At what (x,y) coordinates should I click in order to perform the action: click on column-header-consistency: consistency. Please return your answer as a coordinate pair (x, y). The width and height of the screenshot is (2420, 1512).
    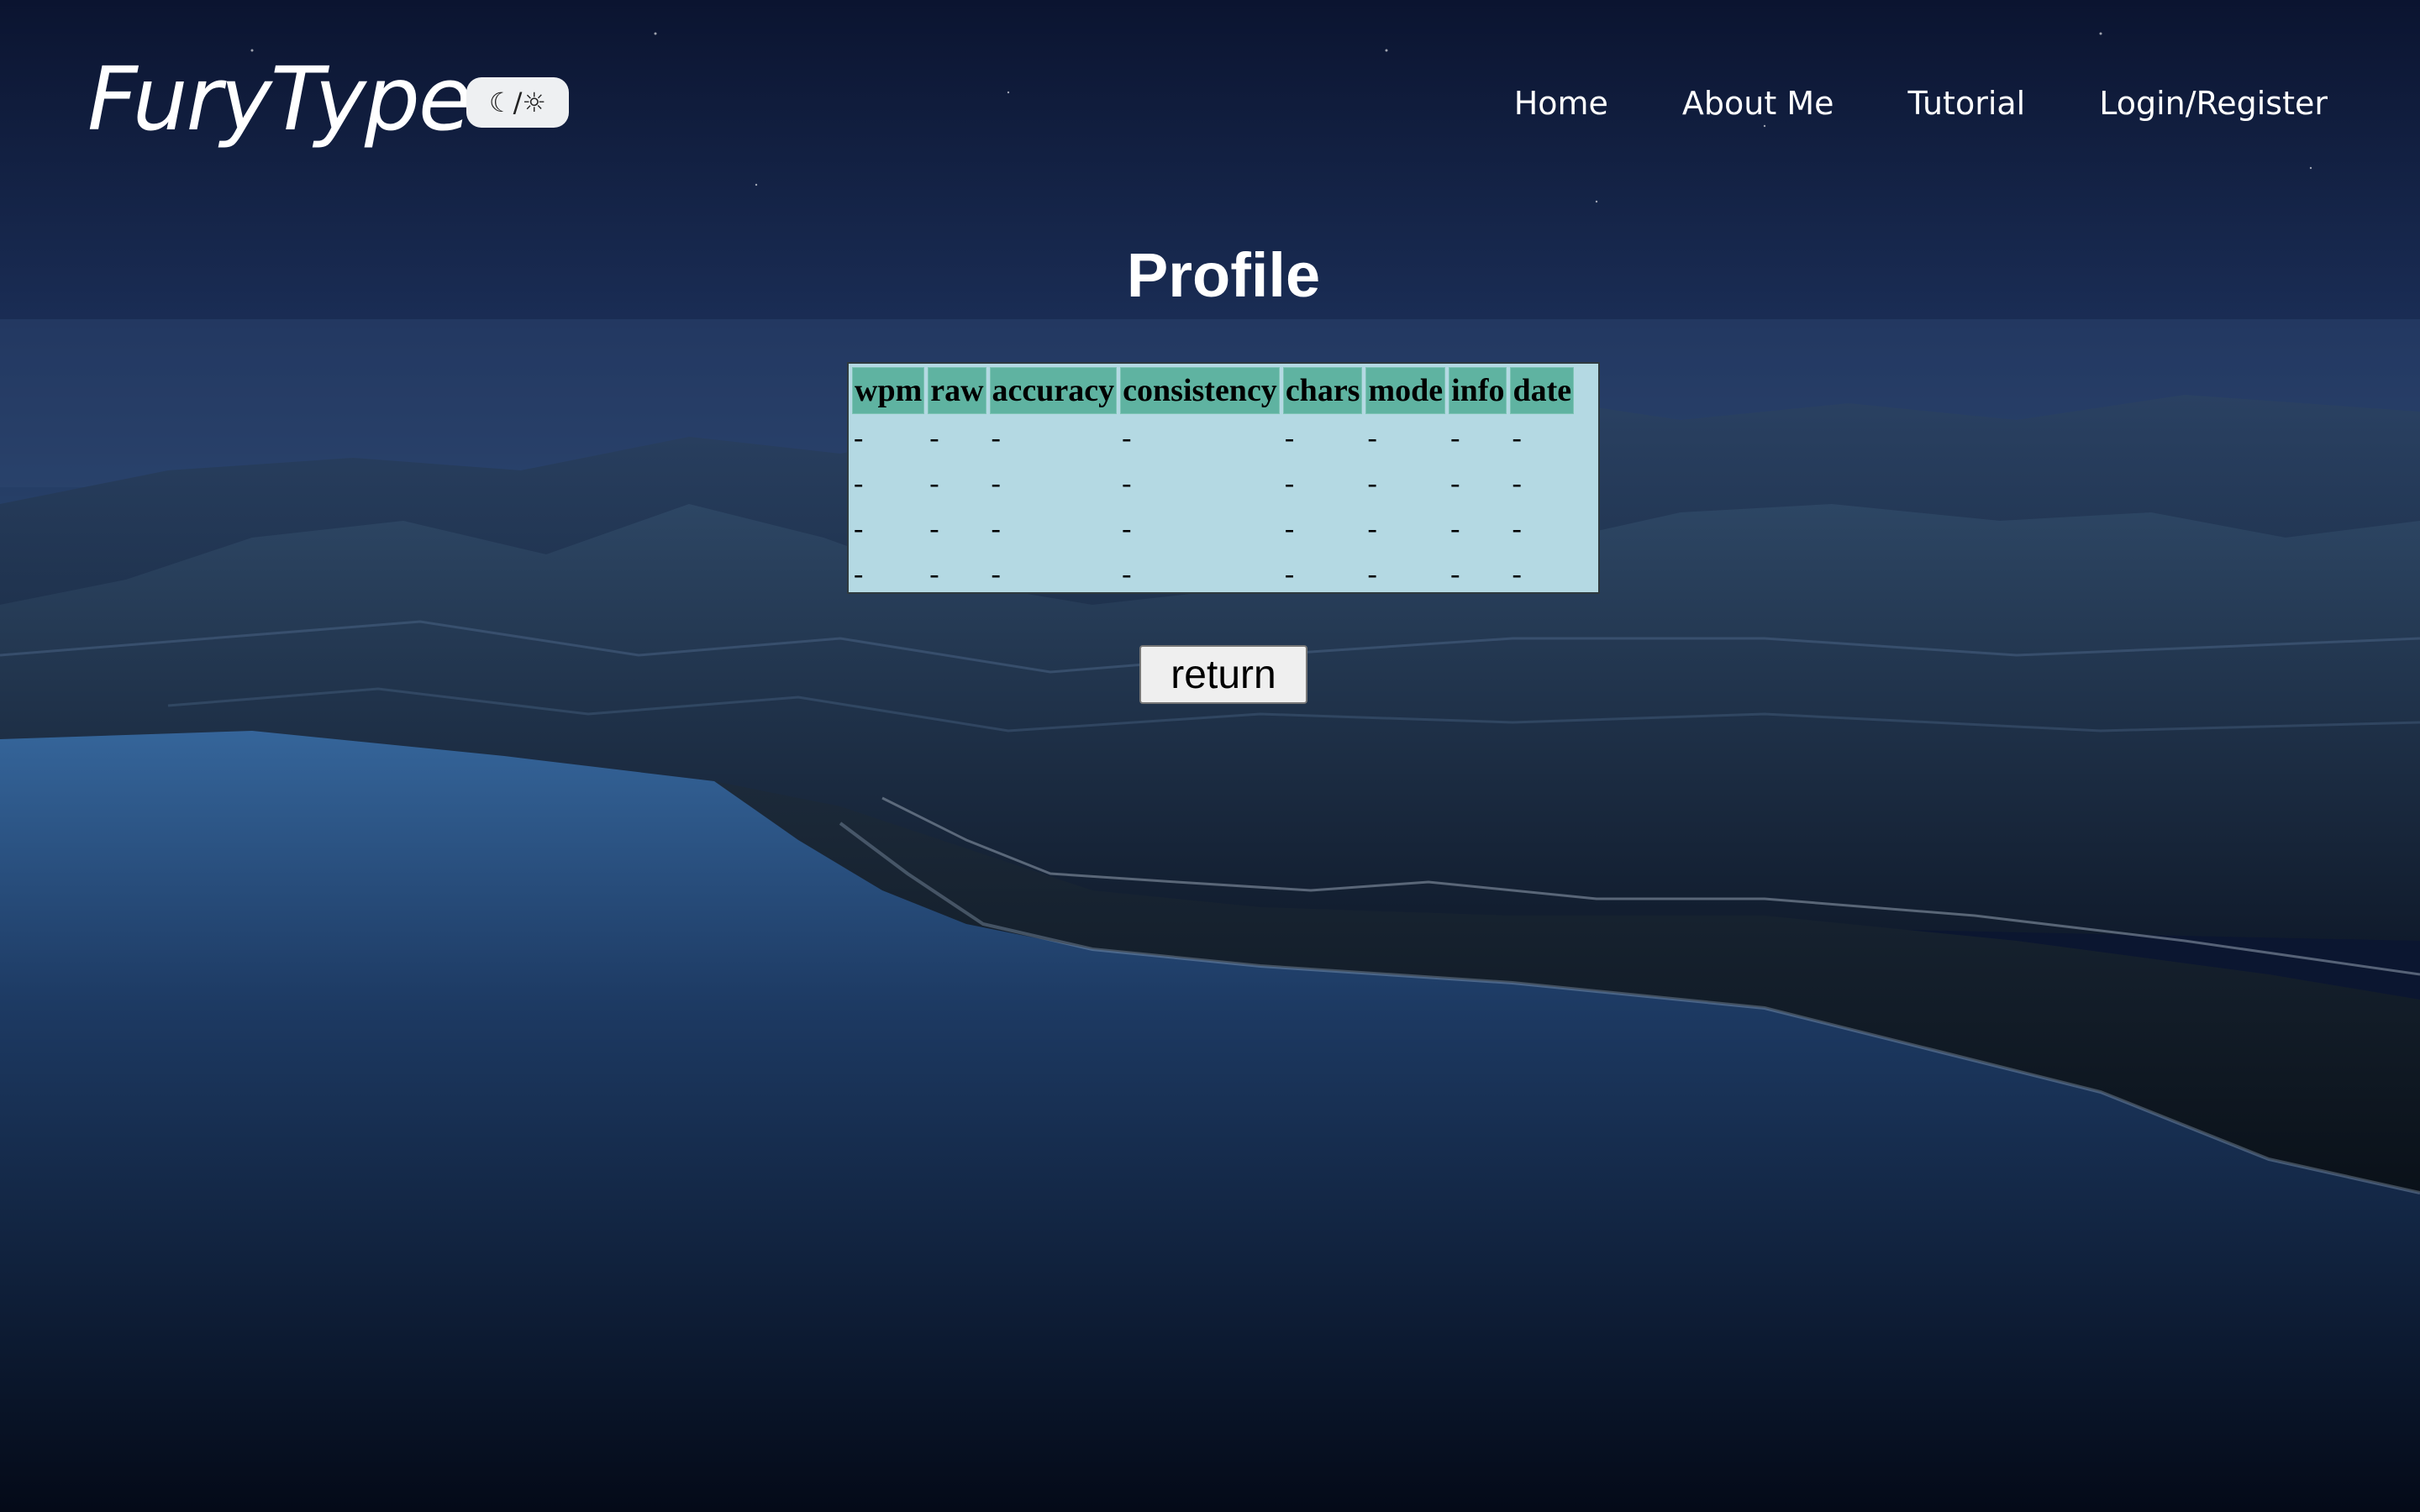
    Looking at the image, I should click on (1200, 390).